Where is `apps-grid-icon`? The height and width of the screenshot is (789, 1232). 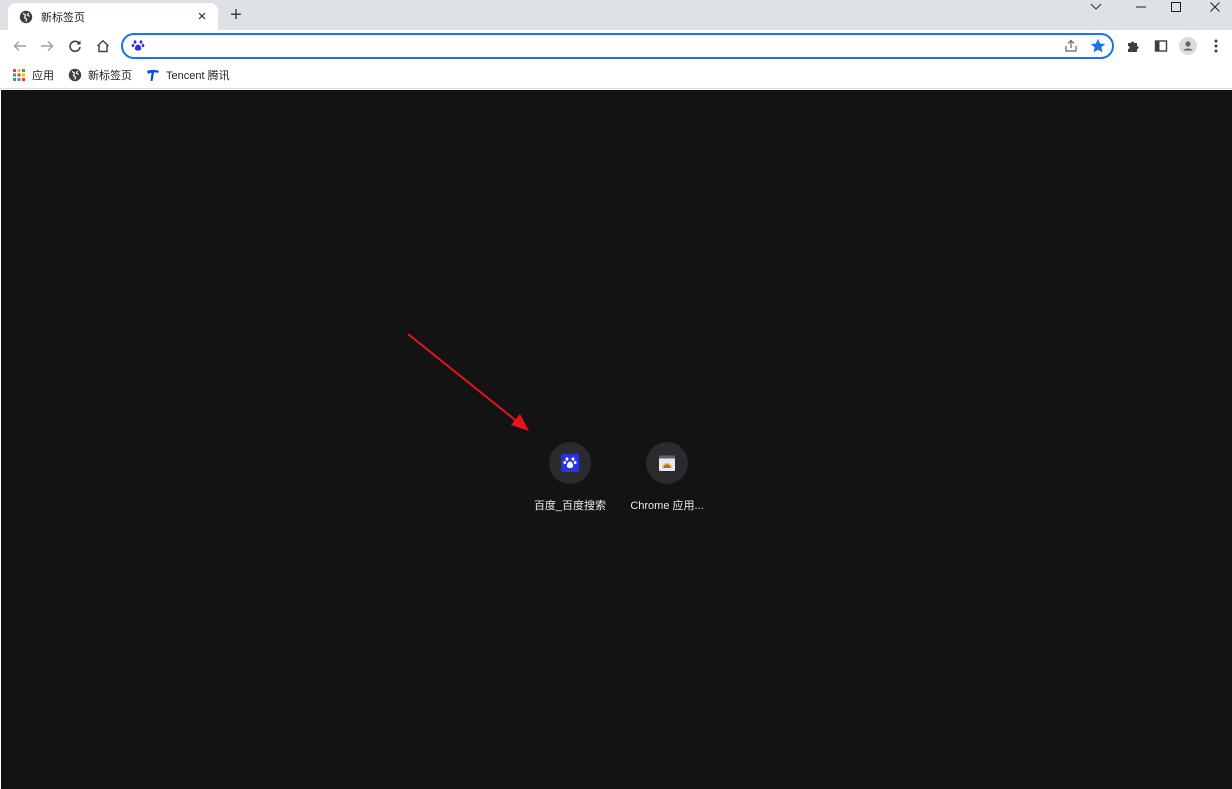 apps-grid-icon is located at coordinates (19, 75).